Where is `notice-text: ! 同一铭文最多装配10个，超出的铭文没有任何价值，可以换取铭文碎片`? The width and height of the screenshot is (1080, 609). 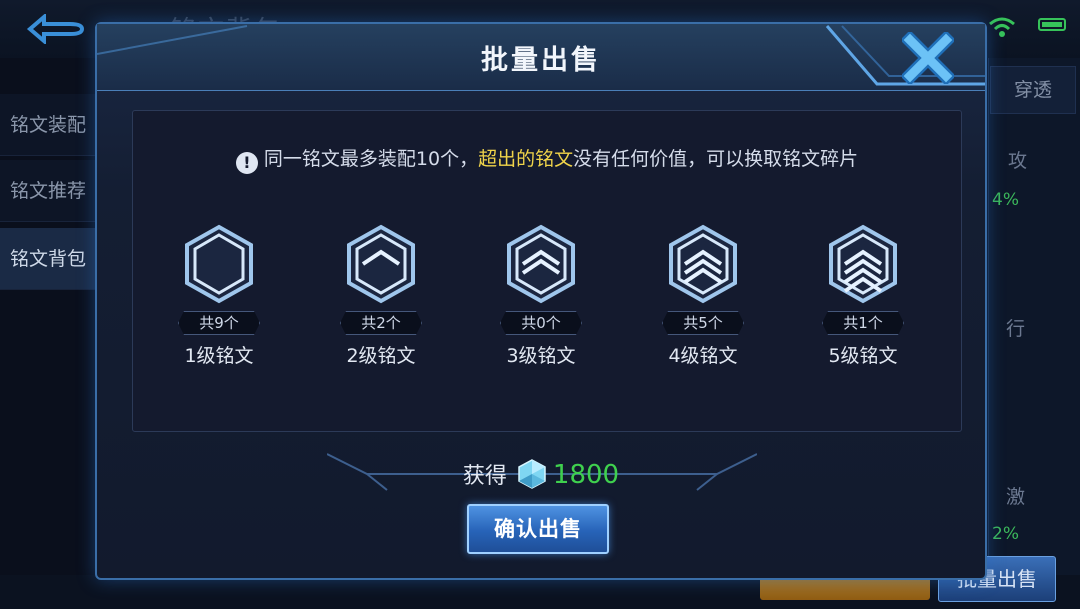 notice-text: ! 同一铭文最多装配10个，超出的铭文没有任何价值，可以换取铭文碎片 is located at coordinates (547, 159).